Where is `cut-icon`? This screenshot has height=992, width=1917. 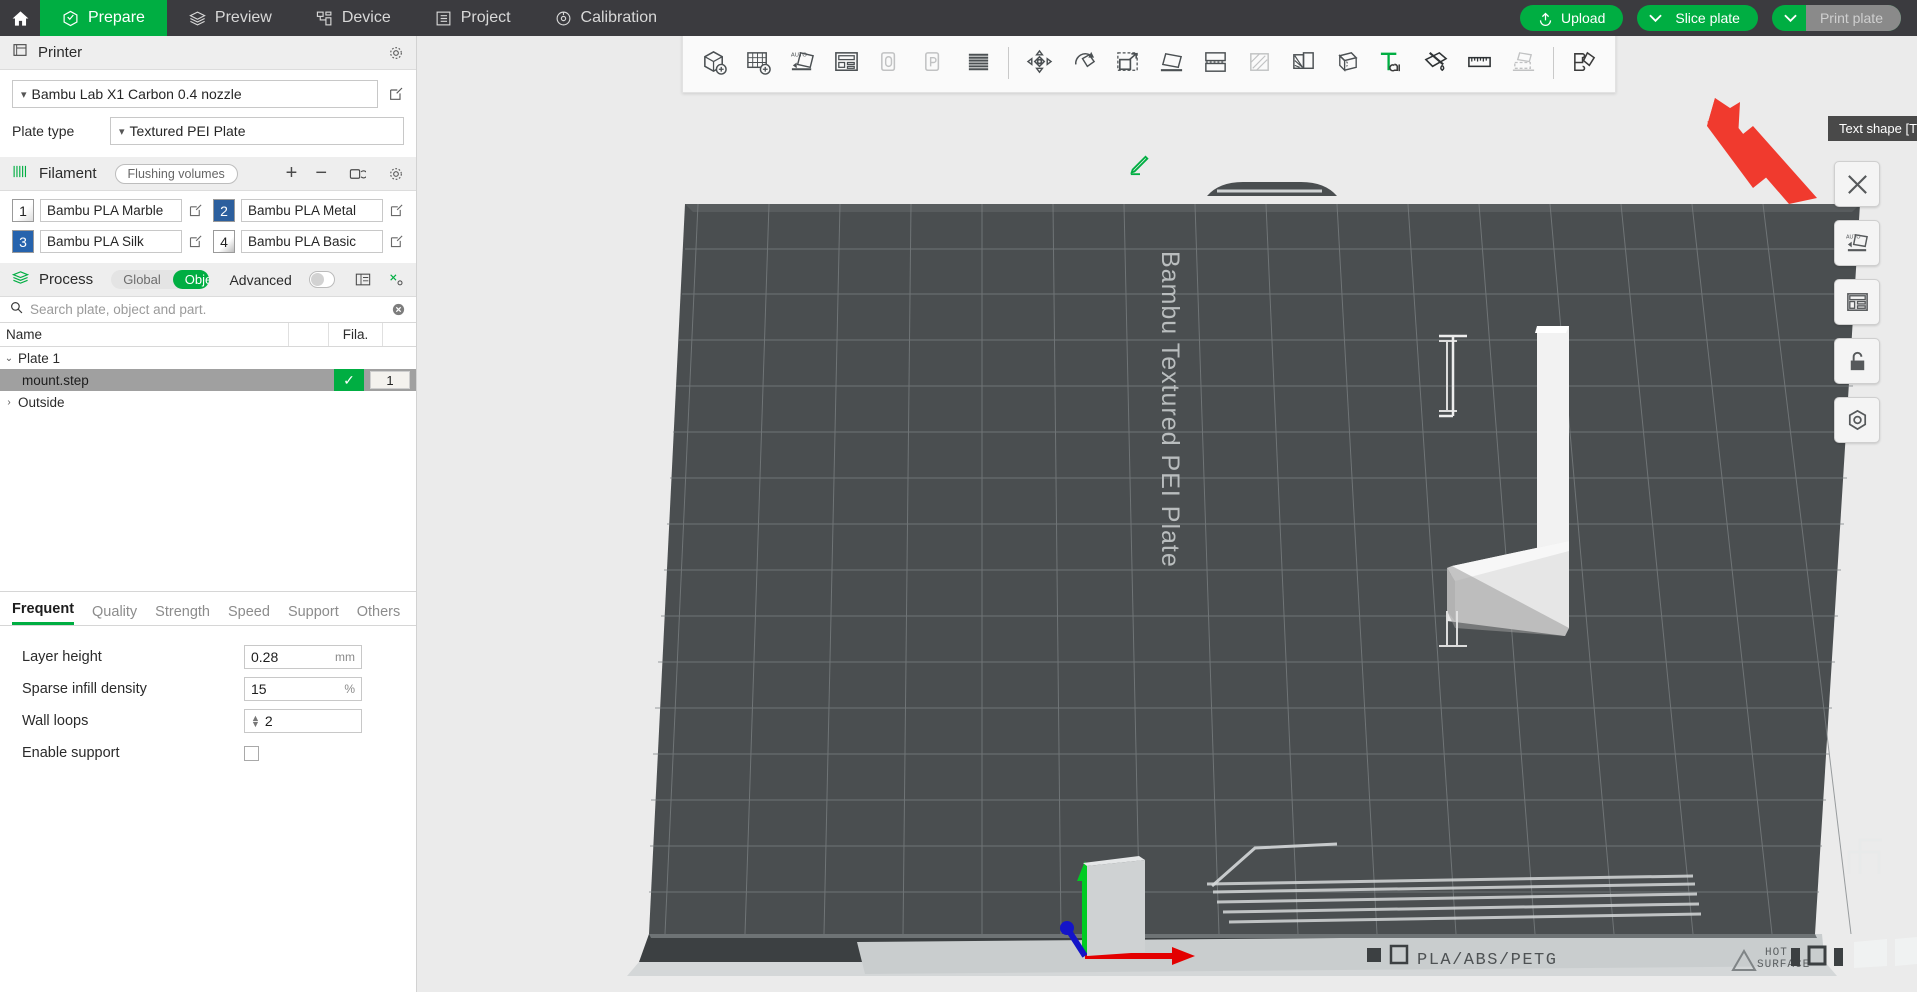
cut-icon is located at coordinates (1215, 63).